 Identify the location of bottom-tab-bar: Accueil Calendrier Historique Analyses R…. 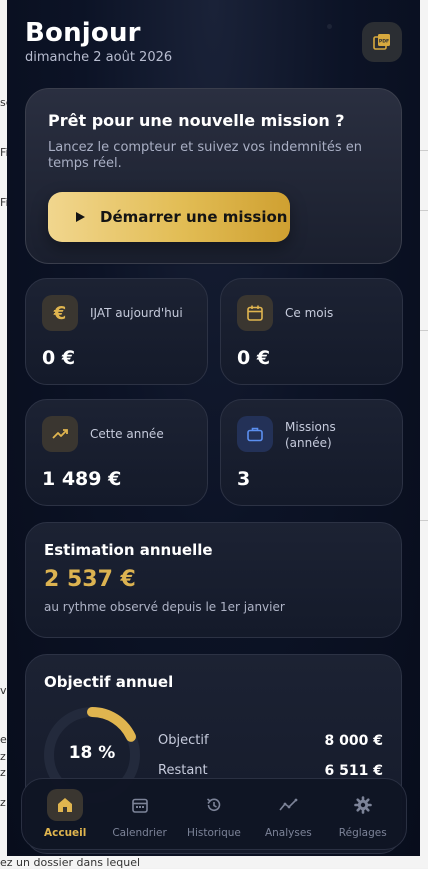
(214, 814).